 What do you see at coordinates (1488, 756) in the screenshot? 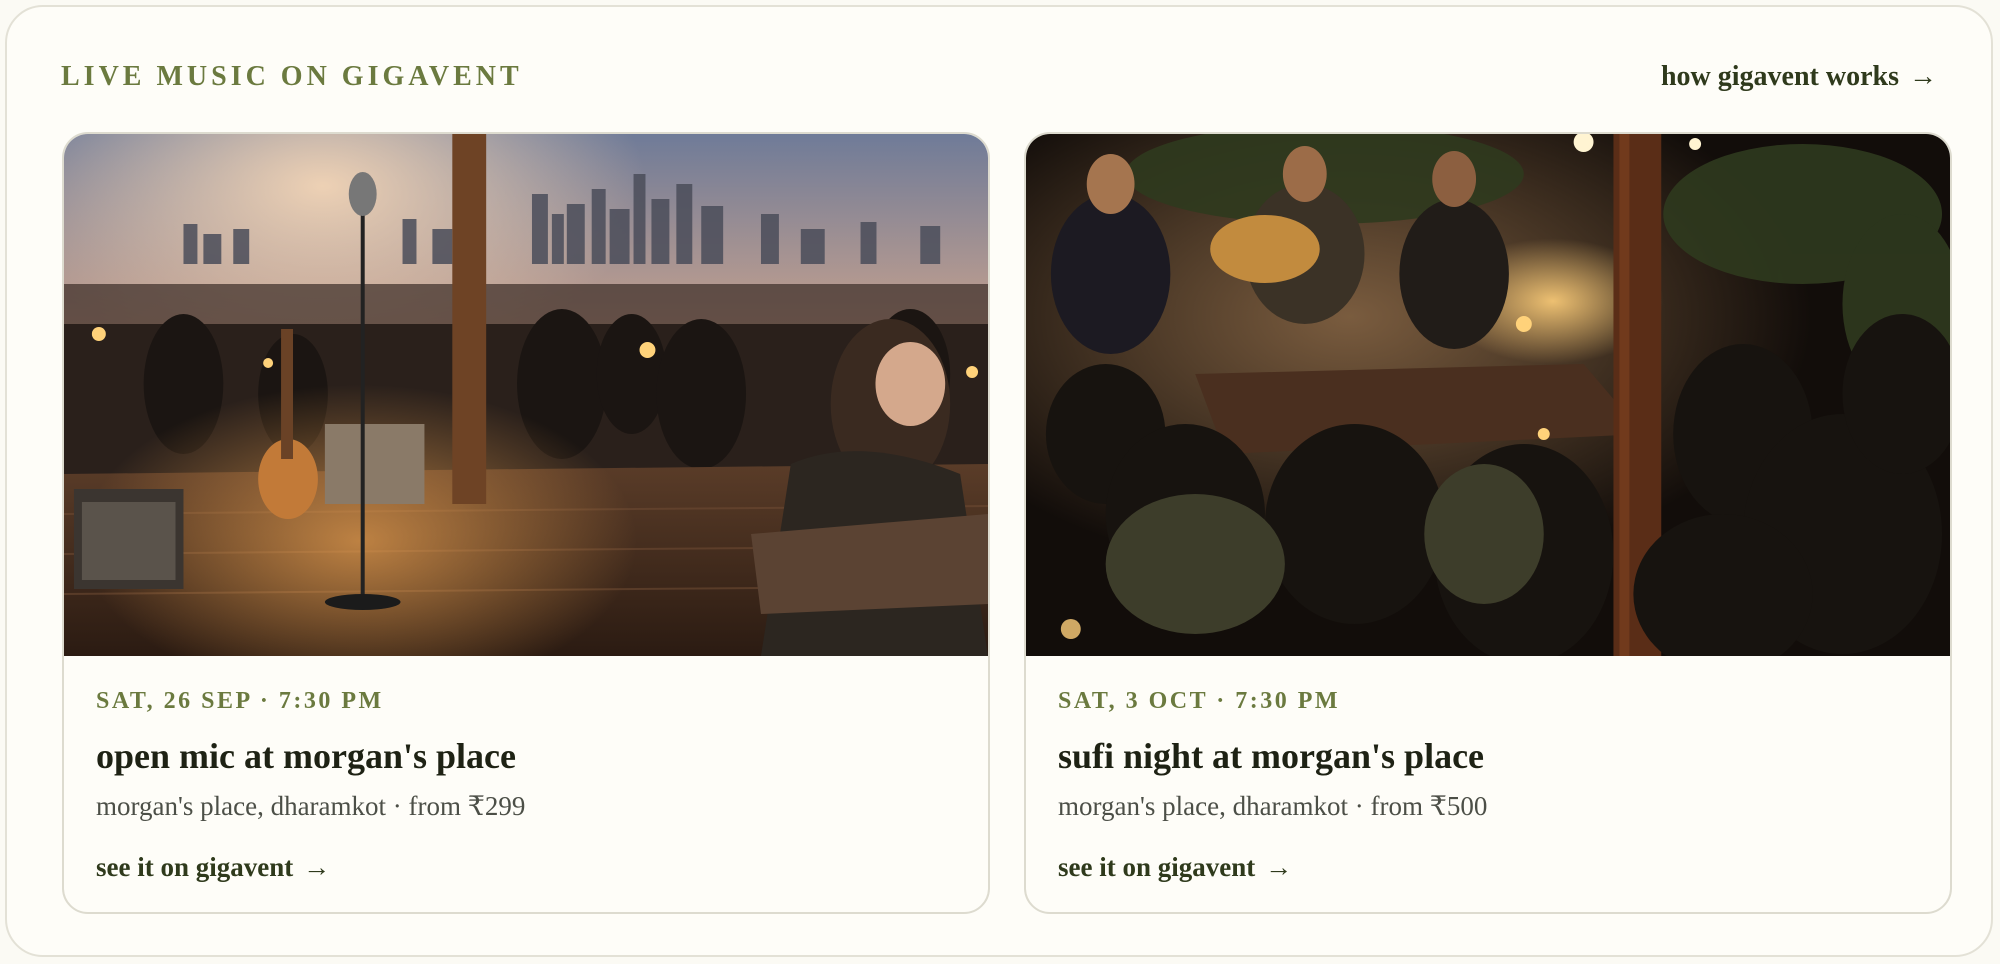
I see `event-title: sufi night at morgan's place` at bounding box center [1488, 756].